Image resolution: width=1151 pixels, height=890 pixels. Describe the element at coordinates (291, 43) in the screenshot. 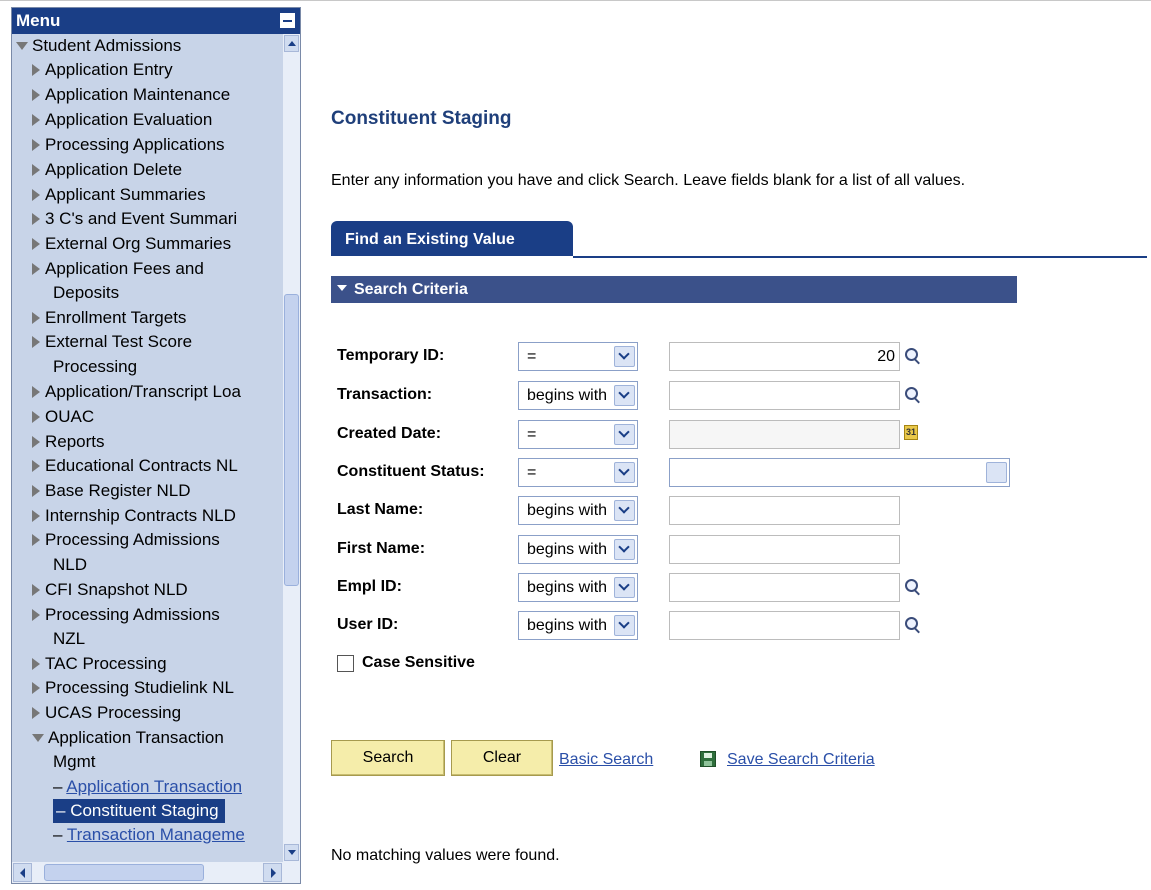

I see `scroll-up-button` at that location.